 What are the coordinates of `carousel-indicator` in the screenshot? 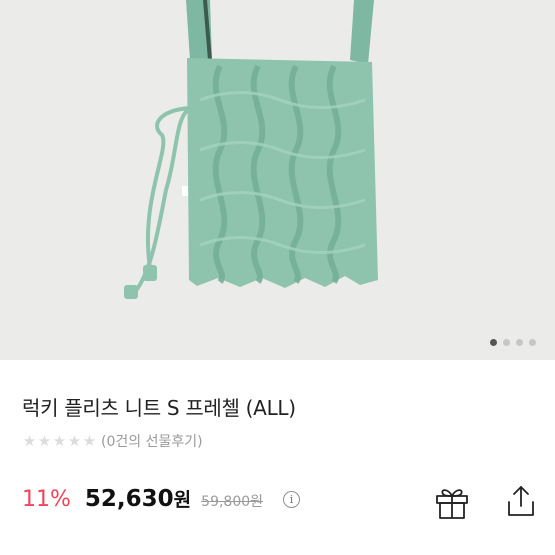 It's located at (513, 342).